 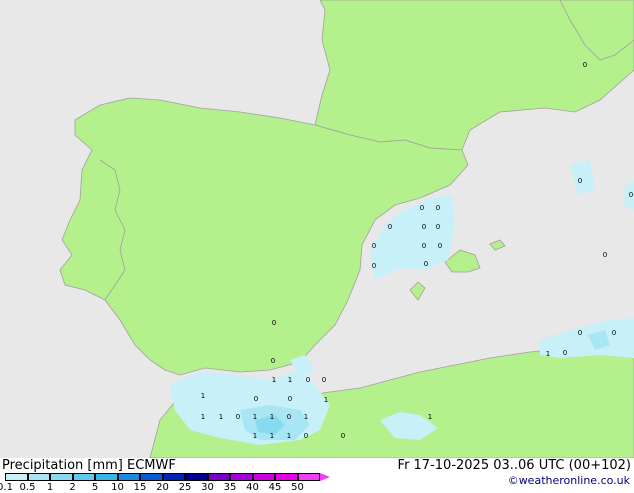 What do you see at coordinates (514, 465) in the screenshot?
I see `title-right: Fr 17-10-2025 03..06 UTC (00+102)` at bounding box center [514, 465].